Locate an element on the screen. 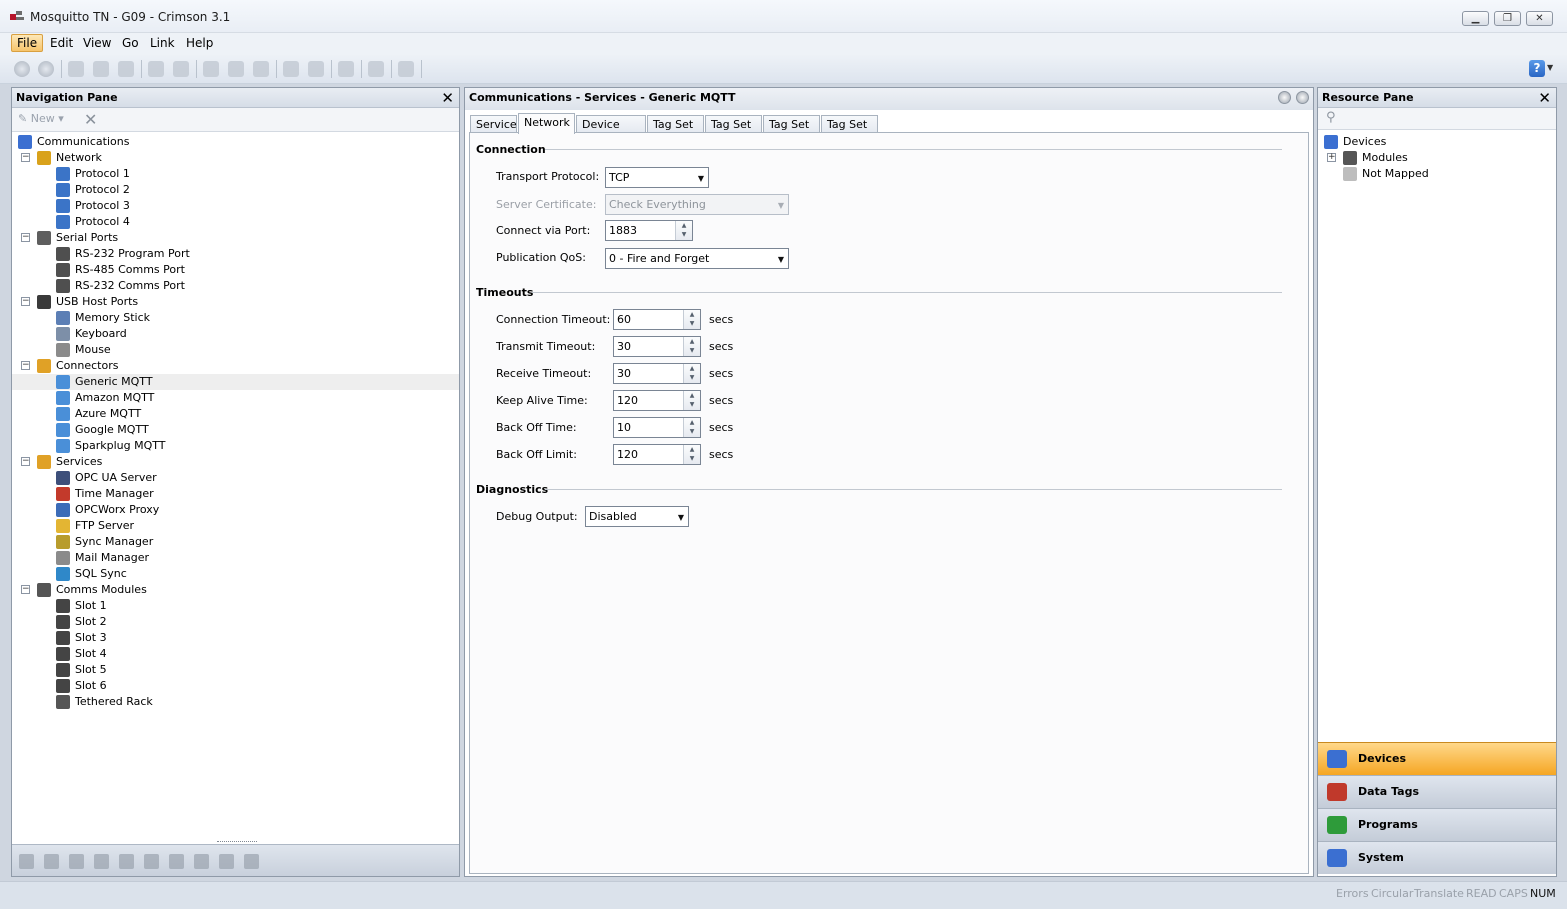 The image size is (1567, 909). web-category-icon is located at coordinates (126, 861).